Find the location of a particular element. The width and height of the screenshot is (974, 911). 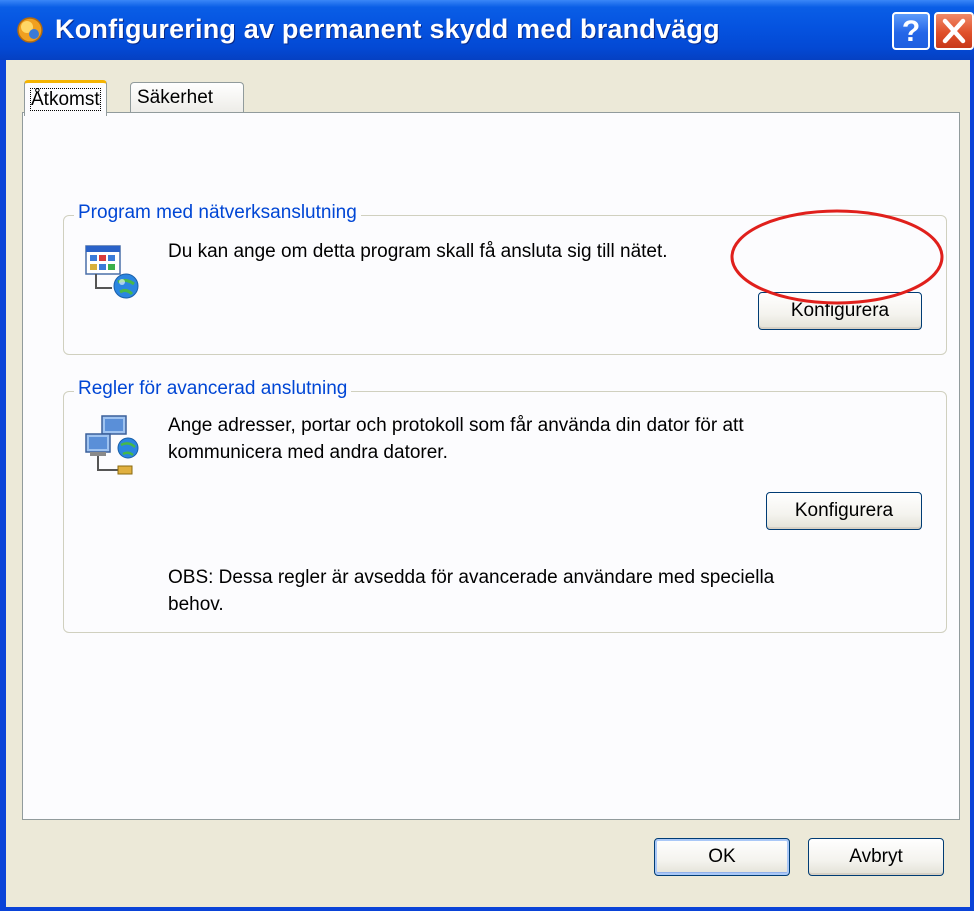

help-button: ? is located at coordinates (911, 31).